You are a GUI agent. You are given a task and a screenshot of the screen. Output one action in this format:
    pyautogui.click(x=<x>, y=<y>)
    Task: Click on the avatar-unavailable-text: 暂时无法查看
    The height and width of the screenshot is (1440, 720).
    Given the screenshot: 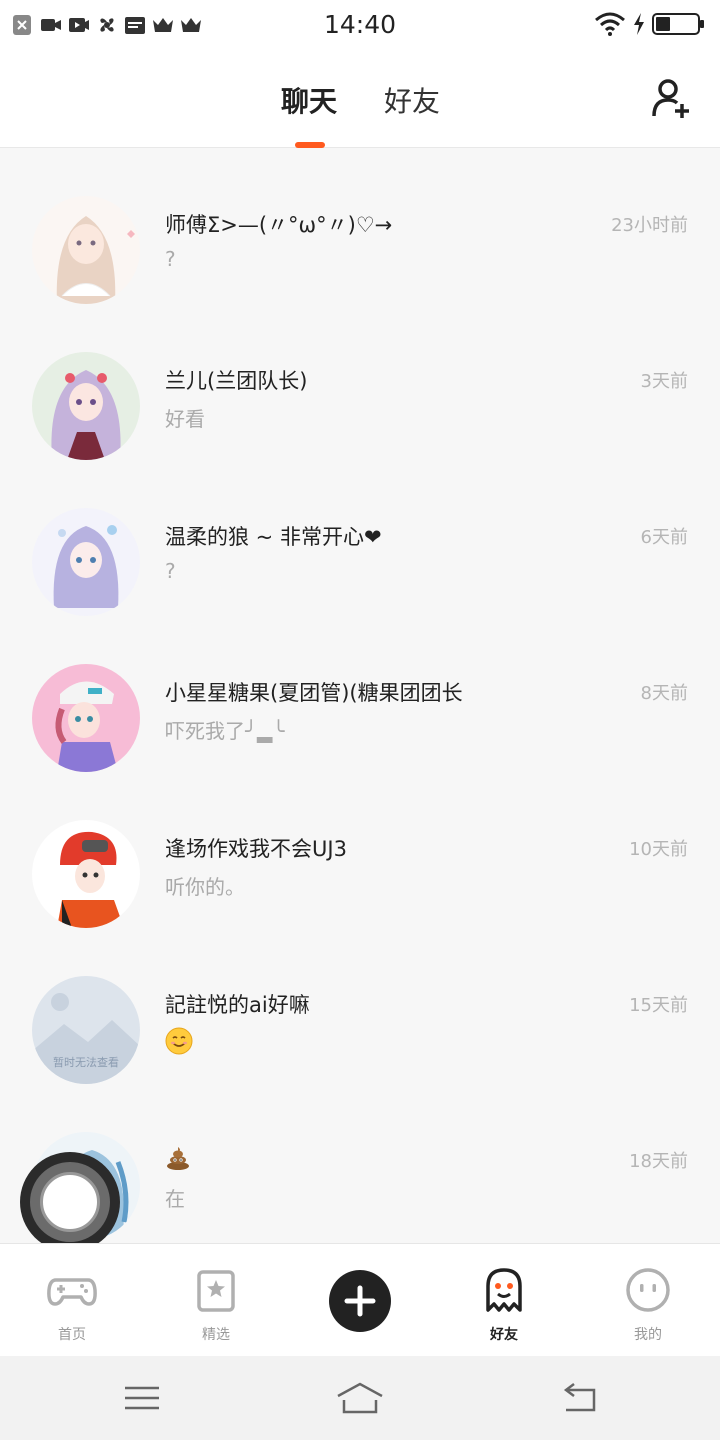 What is the action you would take?
    pyautogui.click(x=86, y=1062)
    